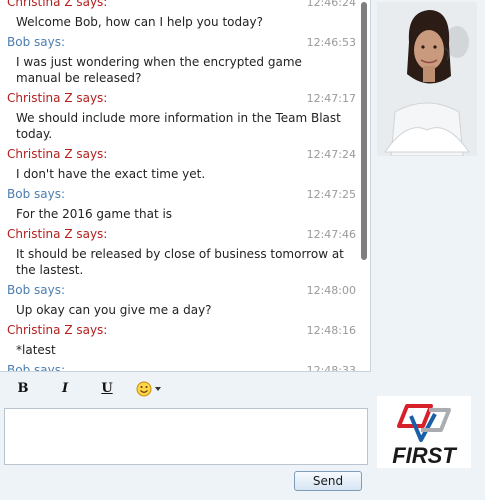 The image size is (485, 500). What do you see at coordinates (144, 389) in the screenshot?
I see `smiley-icon` at bounding box center [144, 389].